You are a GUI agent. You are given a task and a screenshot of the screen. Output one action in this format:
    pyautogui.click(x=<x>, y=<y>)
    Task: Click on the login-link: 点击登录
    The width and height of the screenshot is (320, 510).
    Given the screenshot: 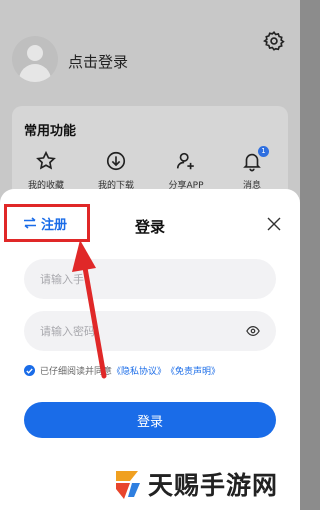 What is the action you would take?
    pyautogui.click(x=98, y=61)
    